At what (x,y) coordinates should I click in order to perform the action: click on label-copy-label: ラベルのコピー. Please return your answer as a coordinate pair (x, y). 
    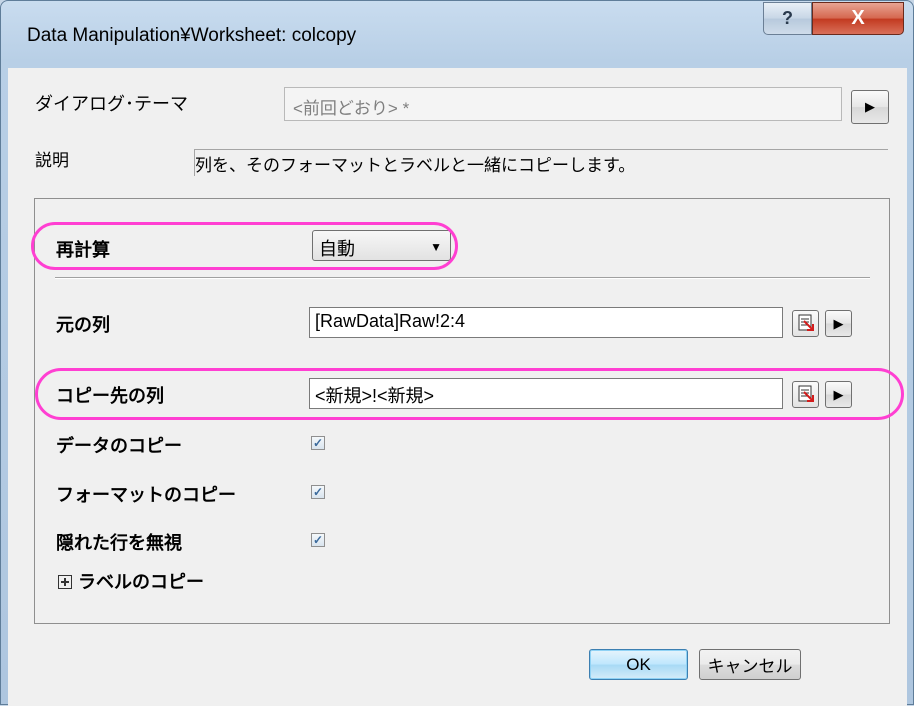
    Looking at the image, I should click on (141, 582).